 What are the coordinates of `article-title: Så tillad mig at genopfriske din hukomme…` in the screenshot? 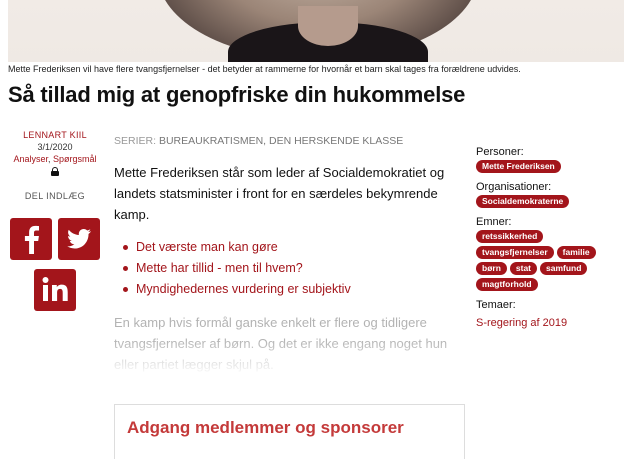 It's located at (237, 94).